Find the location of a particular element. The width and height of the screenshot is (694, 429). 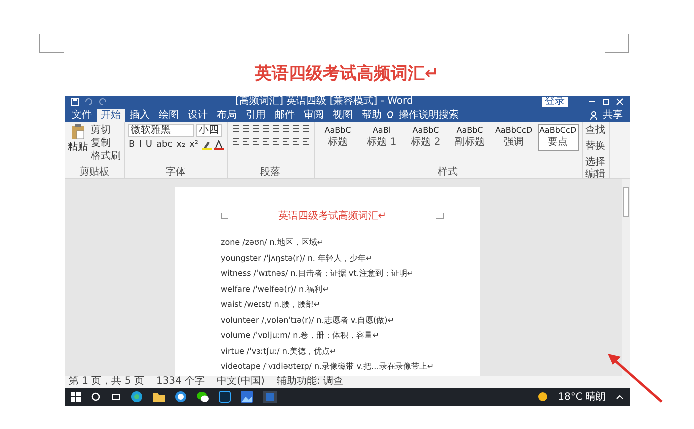

editing-command: 选择 is located at coordinates (596, 162).